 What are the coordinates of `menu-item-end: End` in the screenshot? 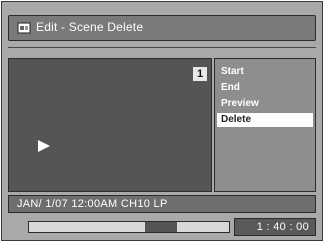 It's located at (265, 88).